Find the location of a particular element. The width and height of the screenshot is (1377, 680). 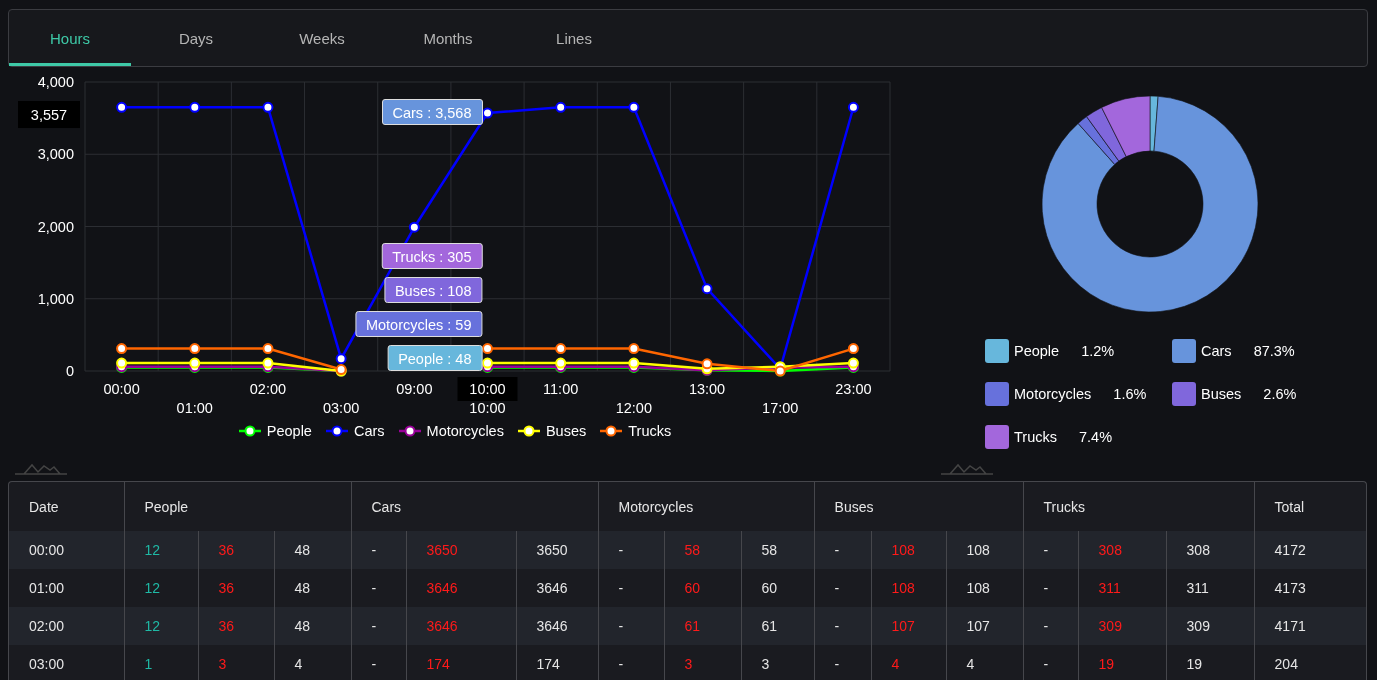

legend-value: 1.6% is located at coordinates (1130, 394).